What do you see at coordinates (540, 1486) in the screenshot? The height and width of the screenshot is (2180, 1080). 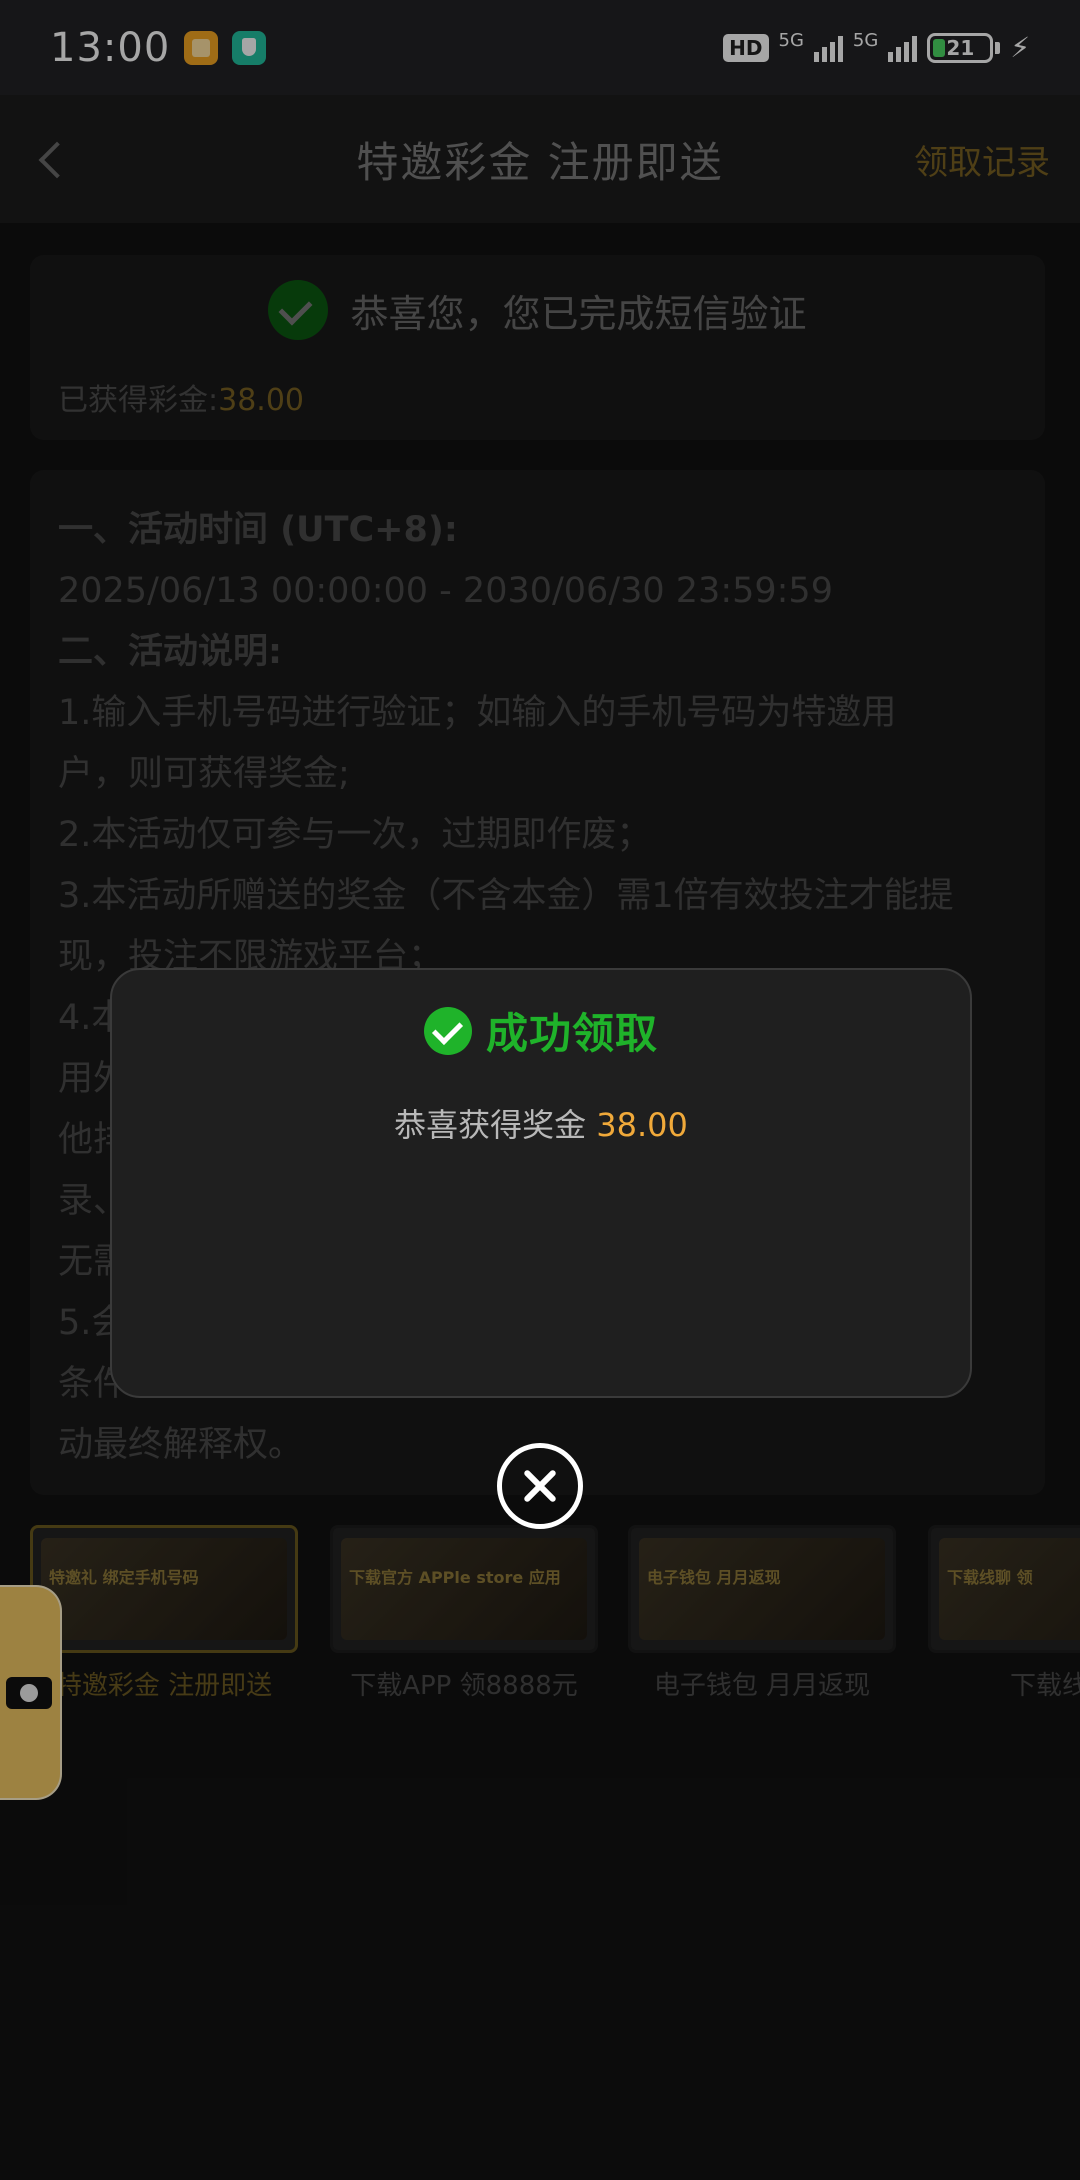 I see `close-dialog-button` at bounding box center [540, 1486].